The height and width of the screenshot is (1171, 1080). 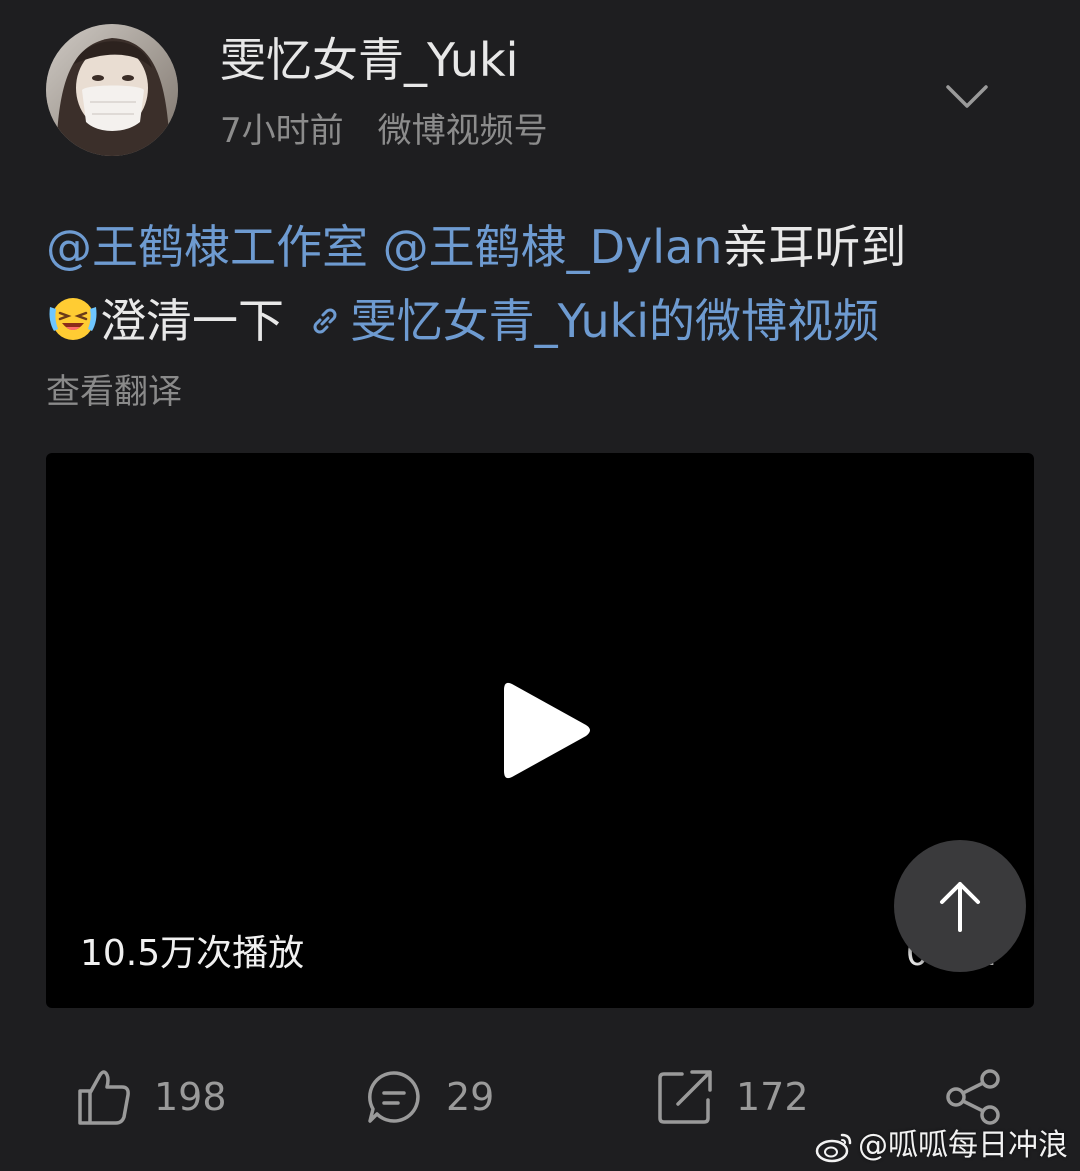 I want to click on mention-studio: @王鹤棣工作室, so click(x=207, y=247).